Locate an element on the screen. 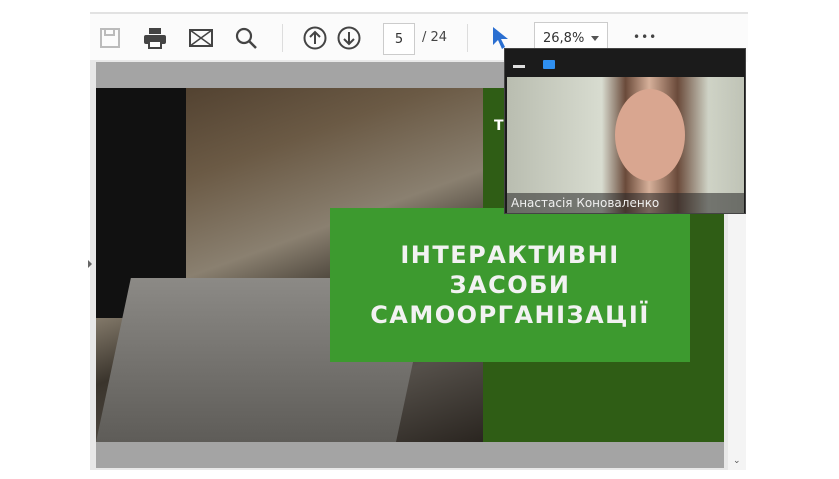 The image size is (839, 479). participant-name: Анастасія Коноваленко is located at coordinates (625, 203).